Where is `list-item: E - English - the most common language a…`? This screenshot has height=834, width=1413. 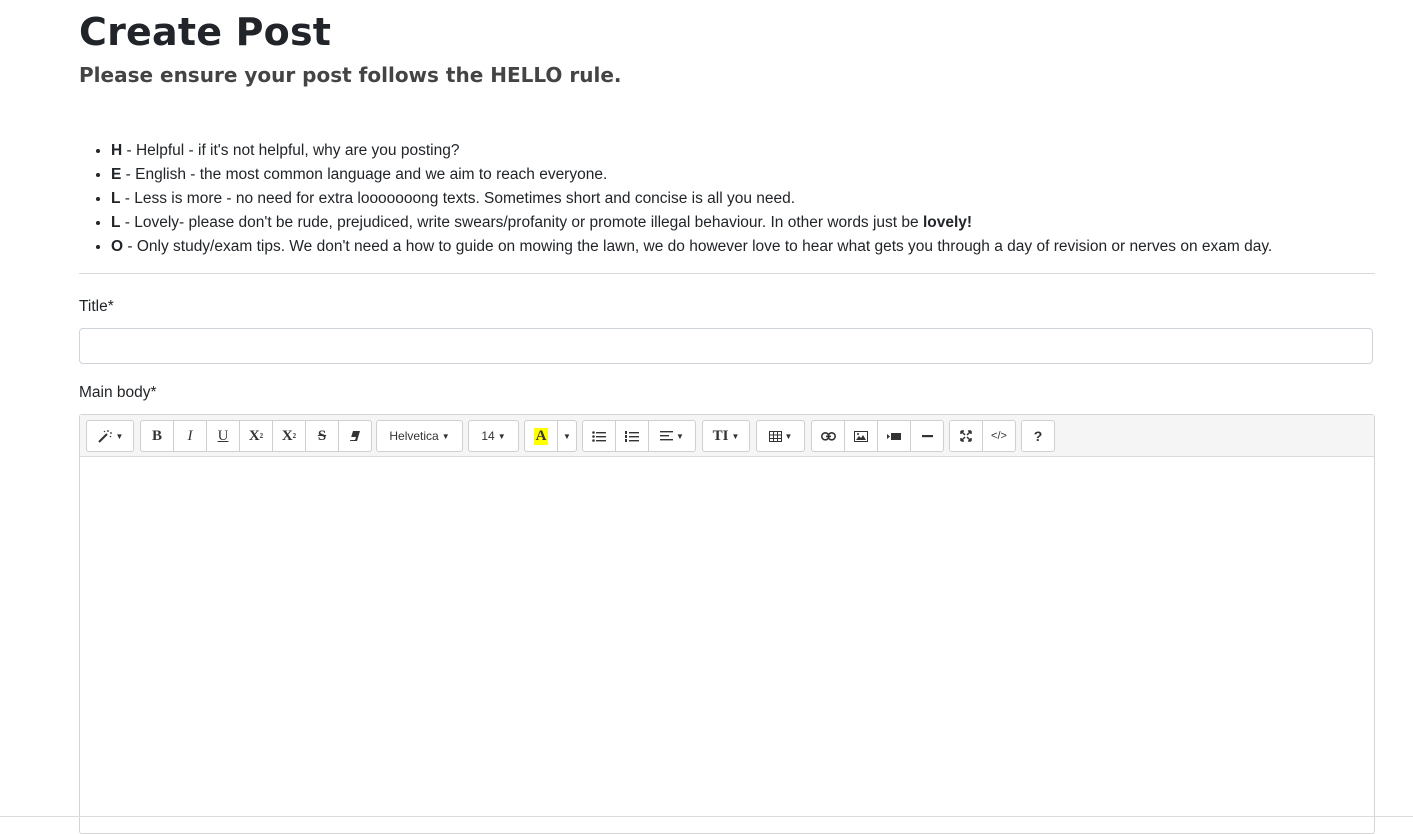
list-item: E - English - the most common language a… is located at coordinates (756, 175).